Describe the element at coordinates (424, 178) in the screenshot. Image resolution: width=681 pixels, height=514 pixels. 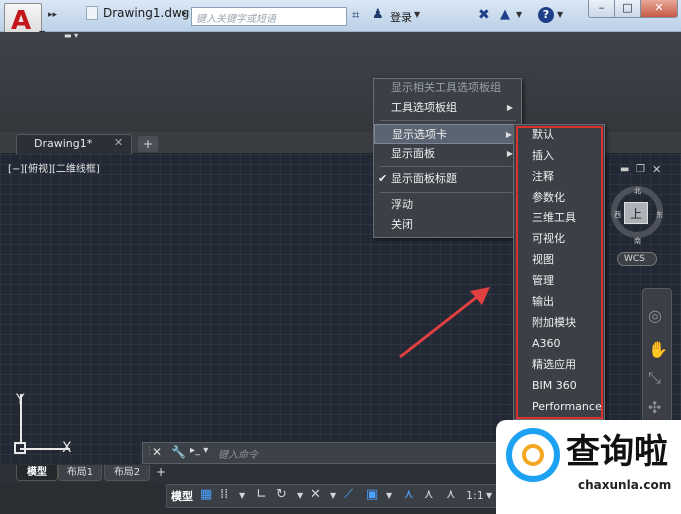
I see `menu-item-label: 显示面板标题` at that location.